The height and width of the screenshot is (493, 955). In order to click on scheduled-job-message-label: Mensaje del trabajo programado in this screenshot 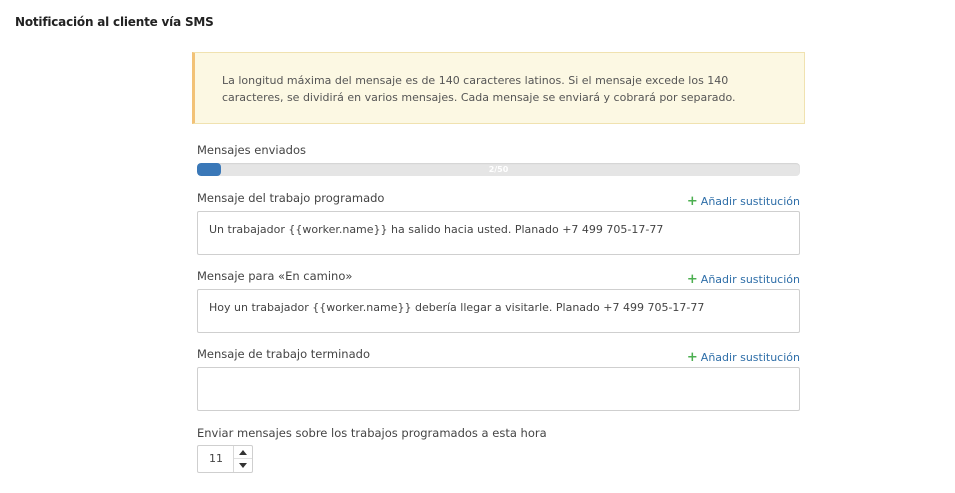, I will do `click(291, 198)`.